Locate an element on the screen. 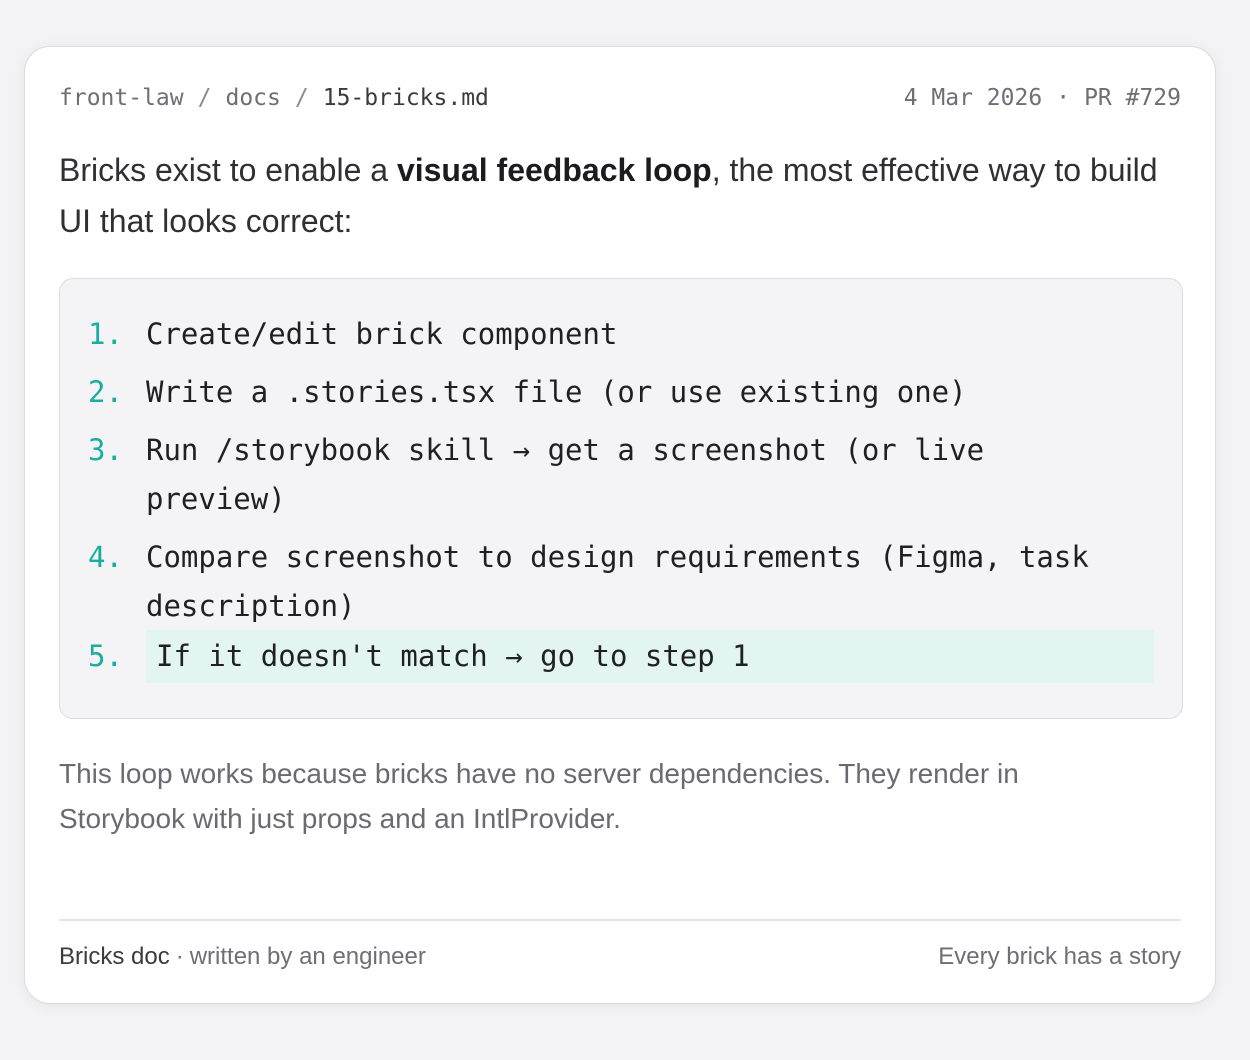 This screenshot has height=1060, width=1250. step-number: 1. is located at coordinates (105, 334).